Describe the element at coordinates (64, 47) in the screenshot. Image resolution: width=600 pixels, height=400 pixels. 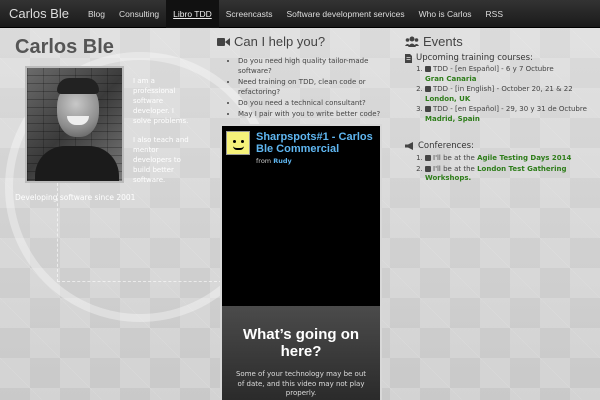
I see `profile-name: Carlos Ble` at that location.